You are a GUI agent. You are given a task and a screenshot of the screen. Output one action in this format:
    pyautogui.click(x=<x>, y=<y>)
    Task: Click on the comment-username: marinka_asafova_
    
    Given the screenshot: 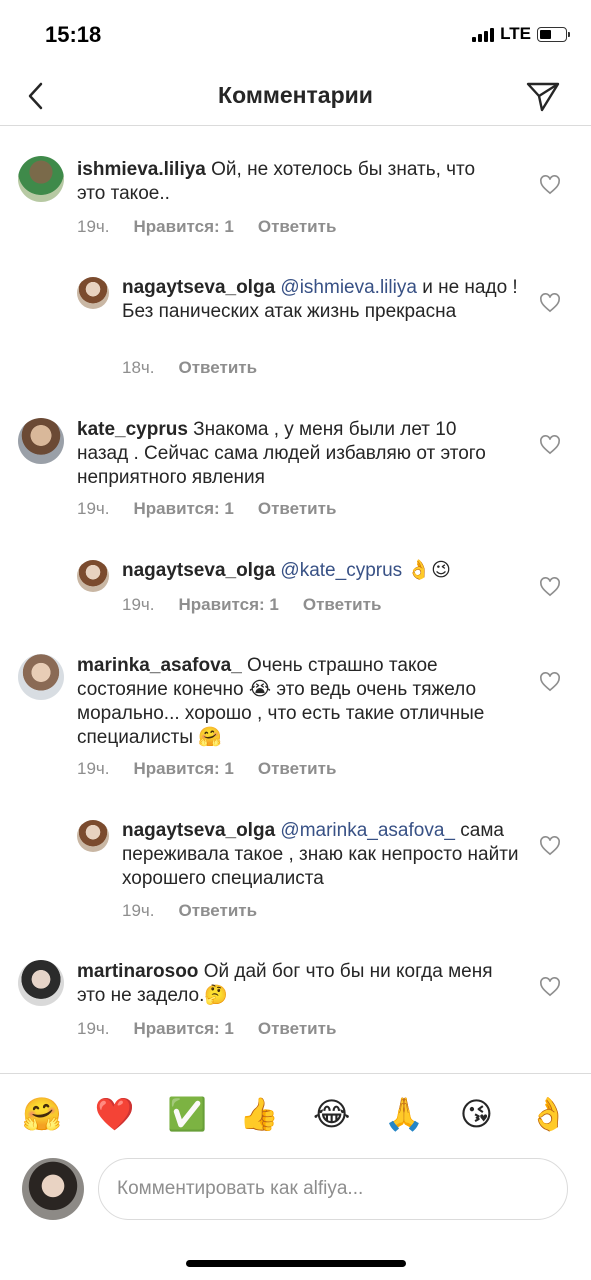 What is the action you would take?
    pyautogui.click(x=159, y=665)
    